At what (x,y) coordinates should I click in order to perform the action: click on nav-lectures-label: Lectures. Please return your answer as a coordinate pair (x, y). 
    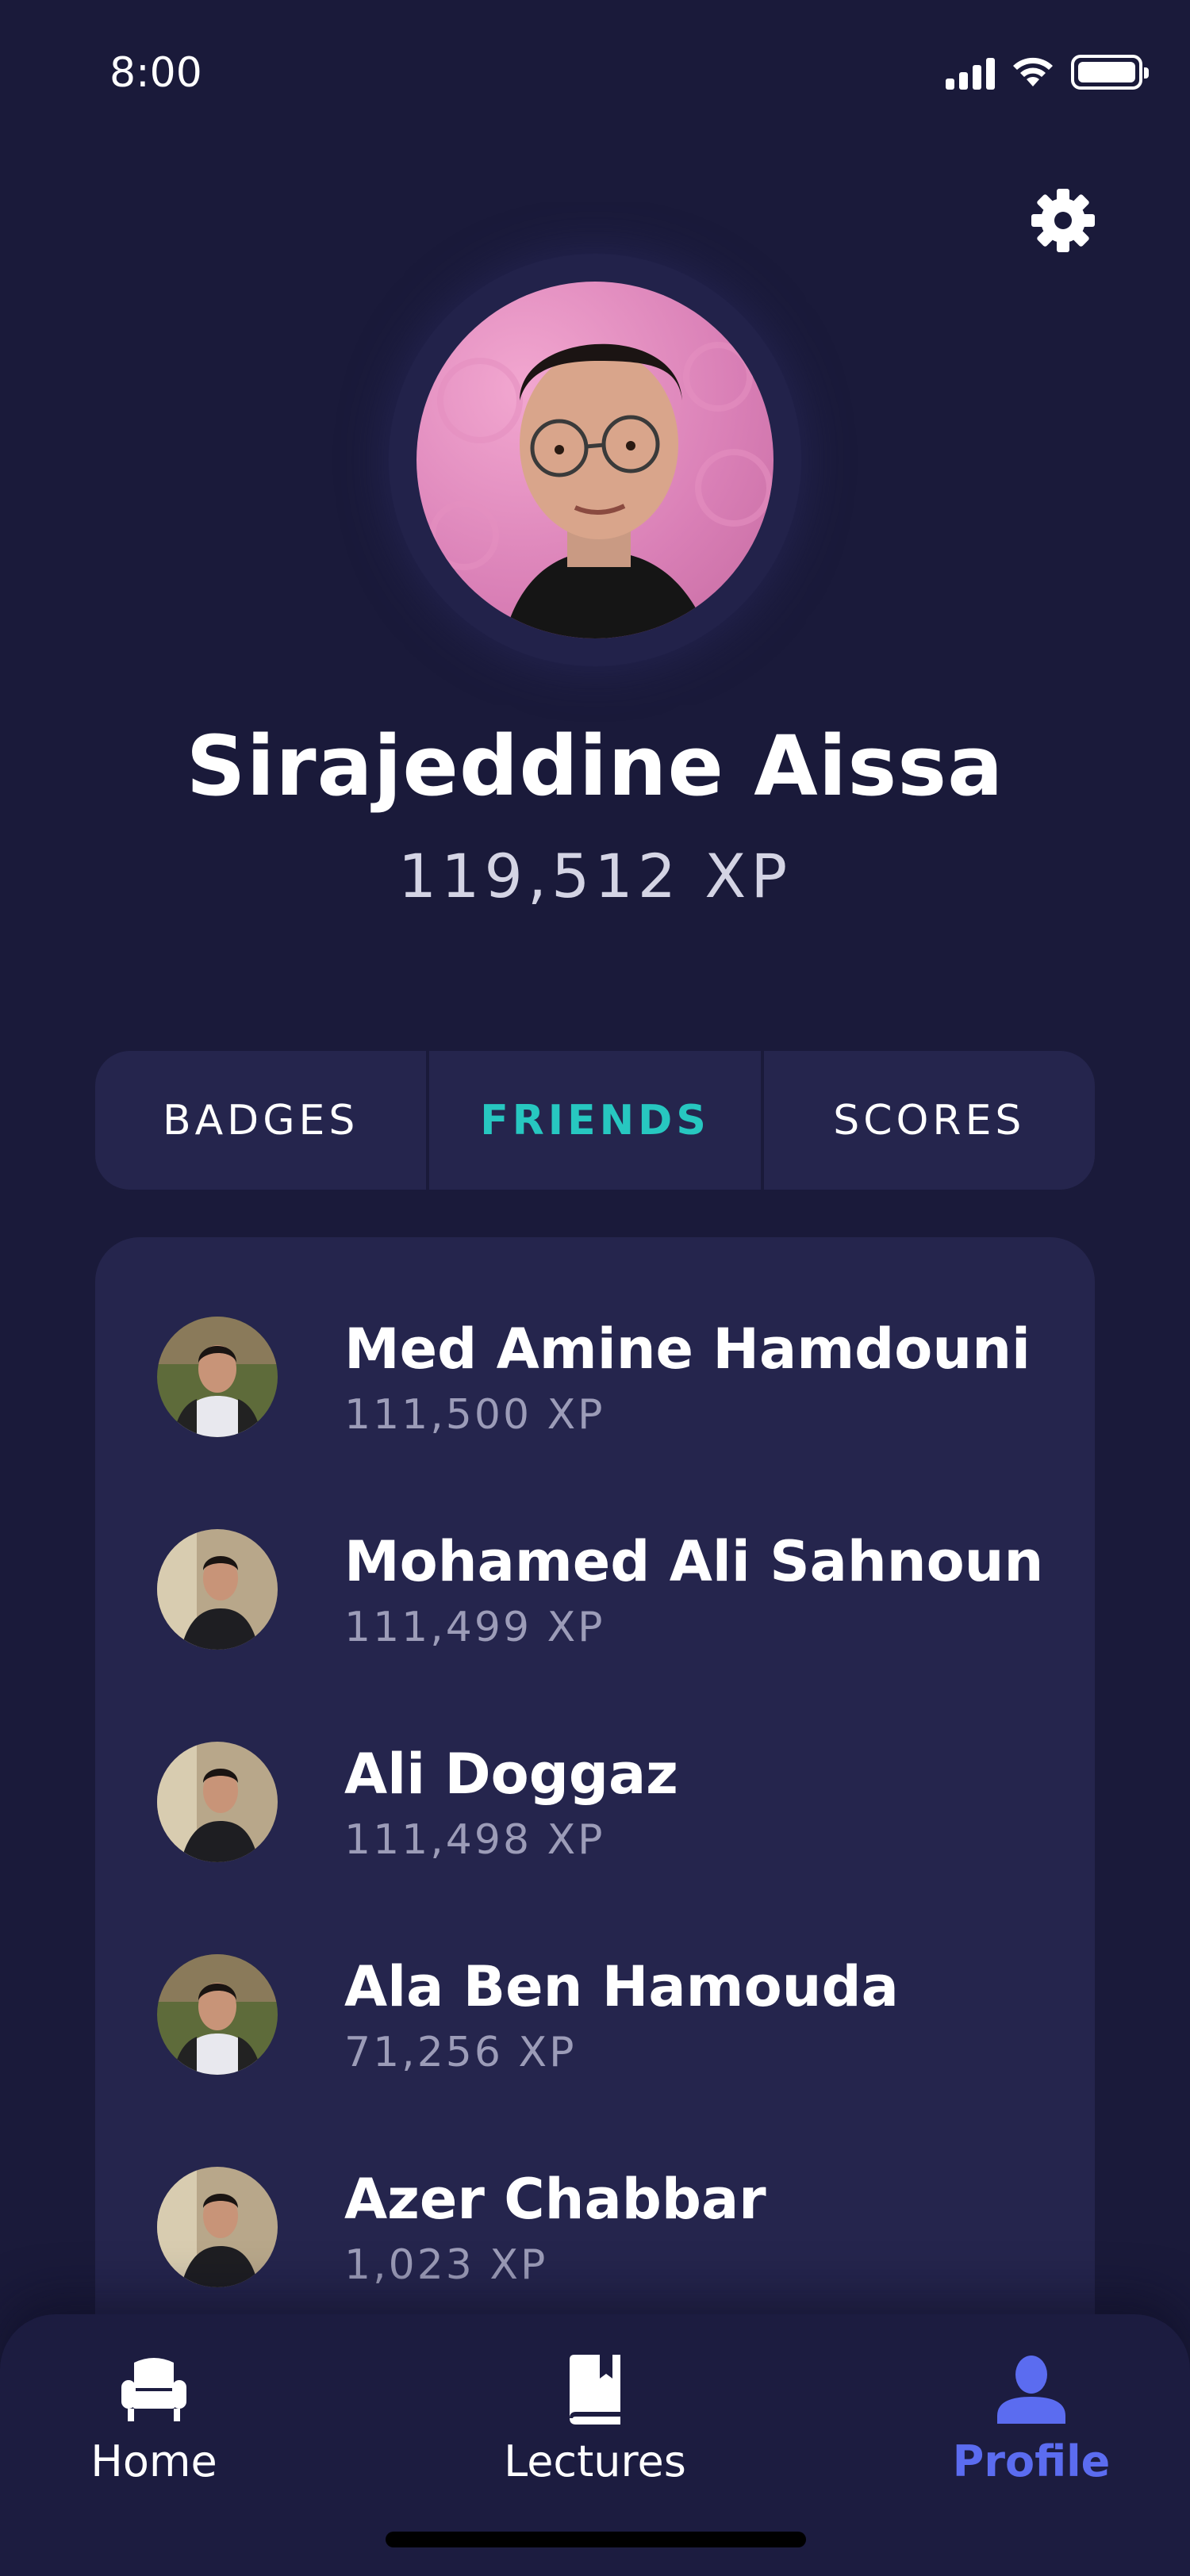
    Looking at the image, I should click on (595, 2461).